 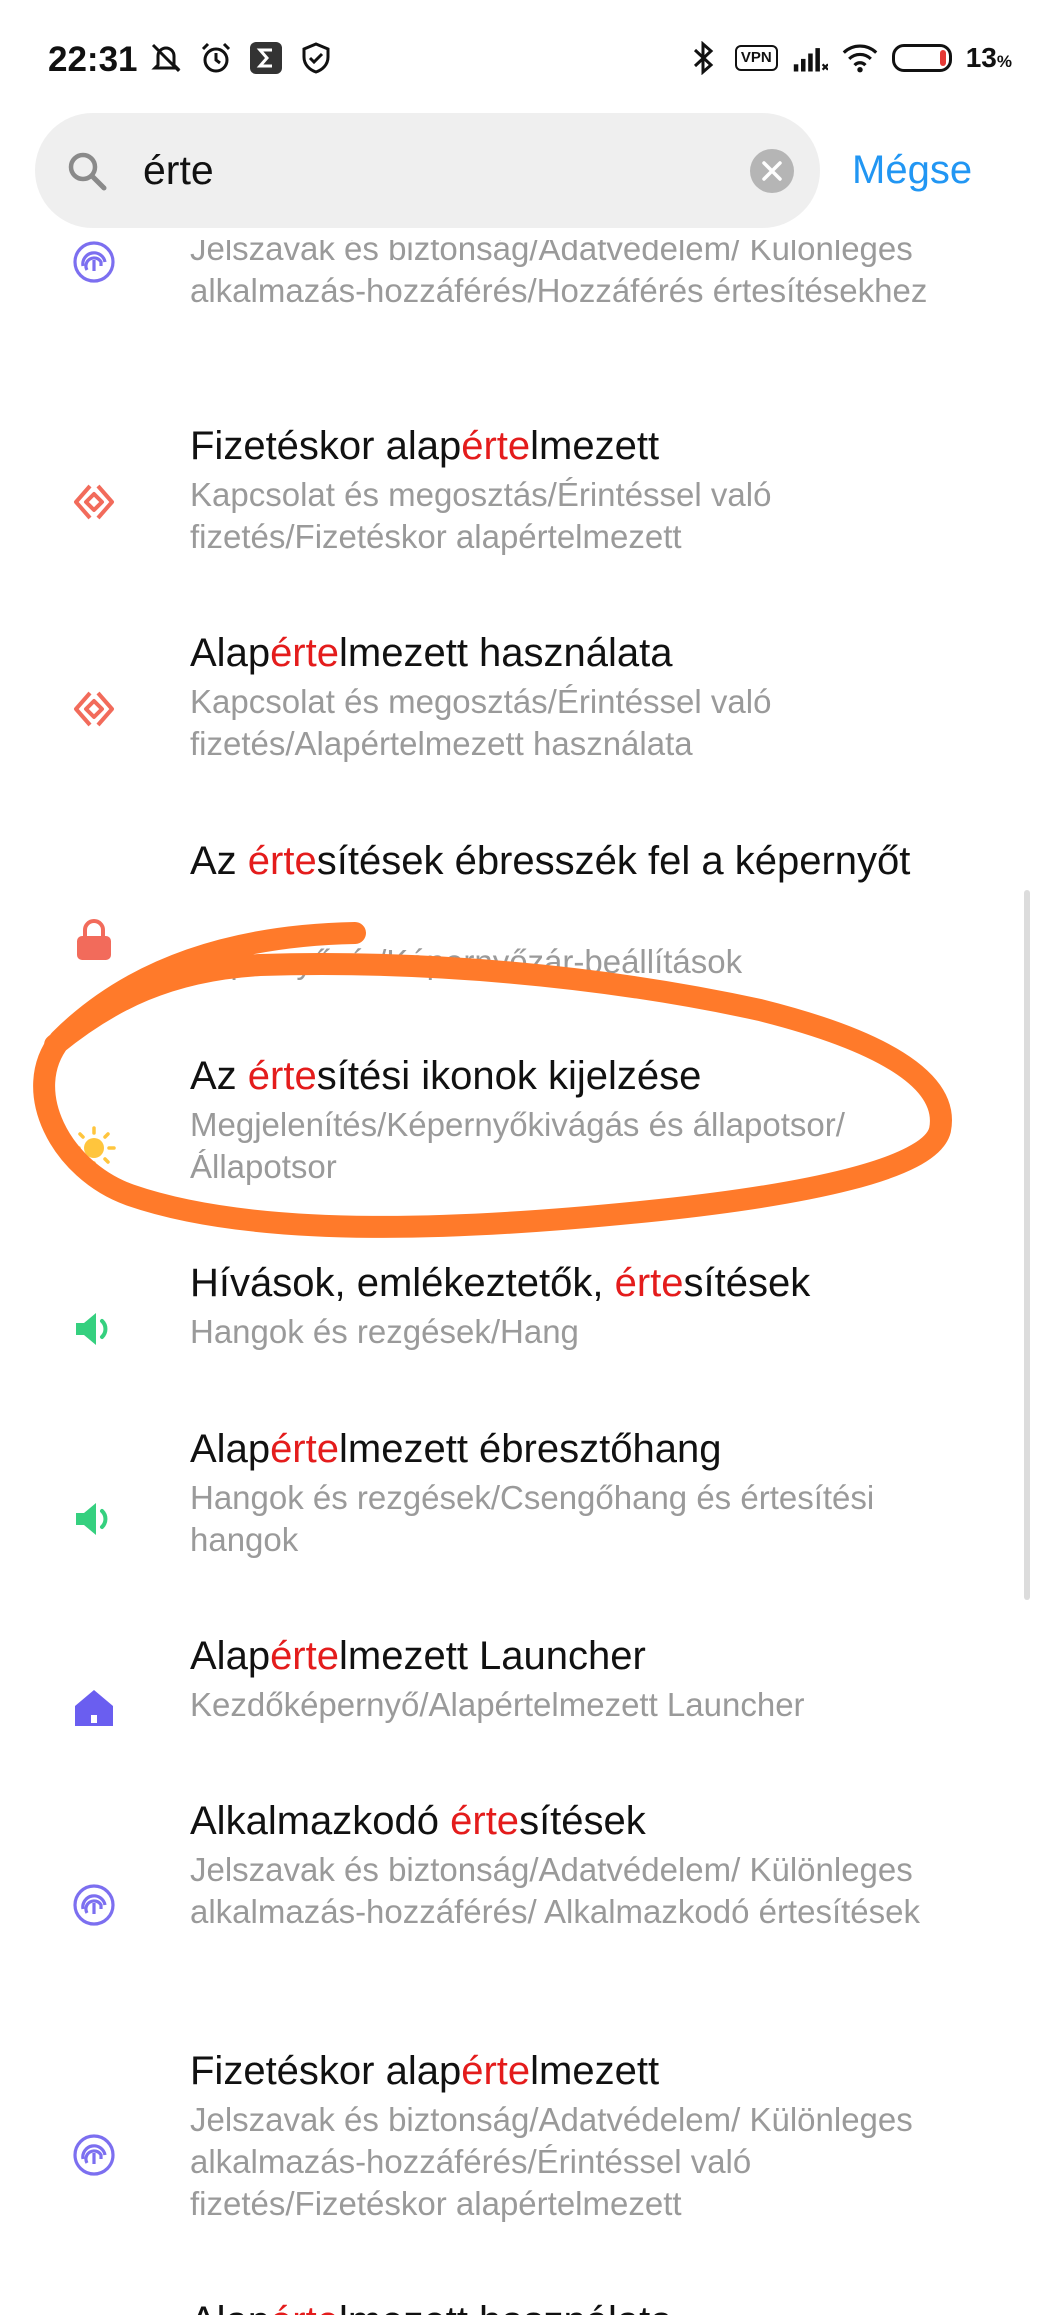 What do you see at coordinates (988, 57) in the screenshot?
I see `battery-percent: 13%` at bounding box center [988, 57].